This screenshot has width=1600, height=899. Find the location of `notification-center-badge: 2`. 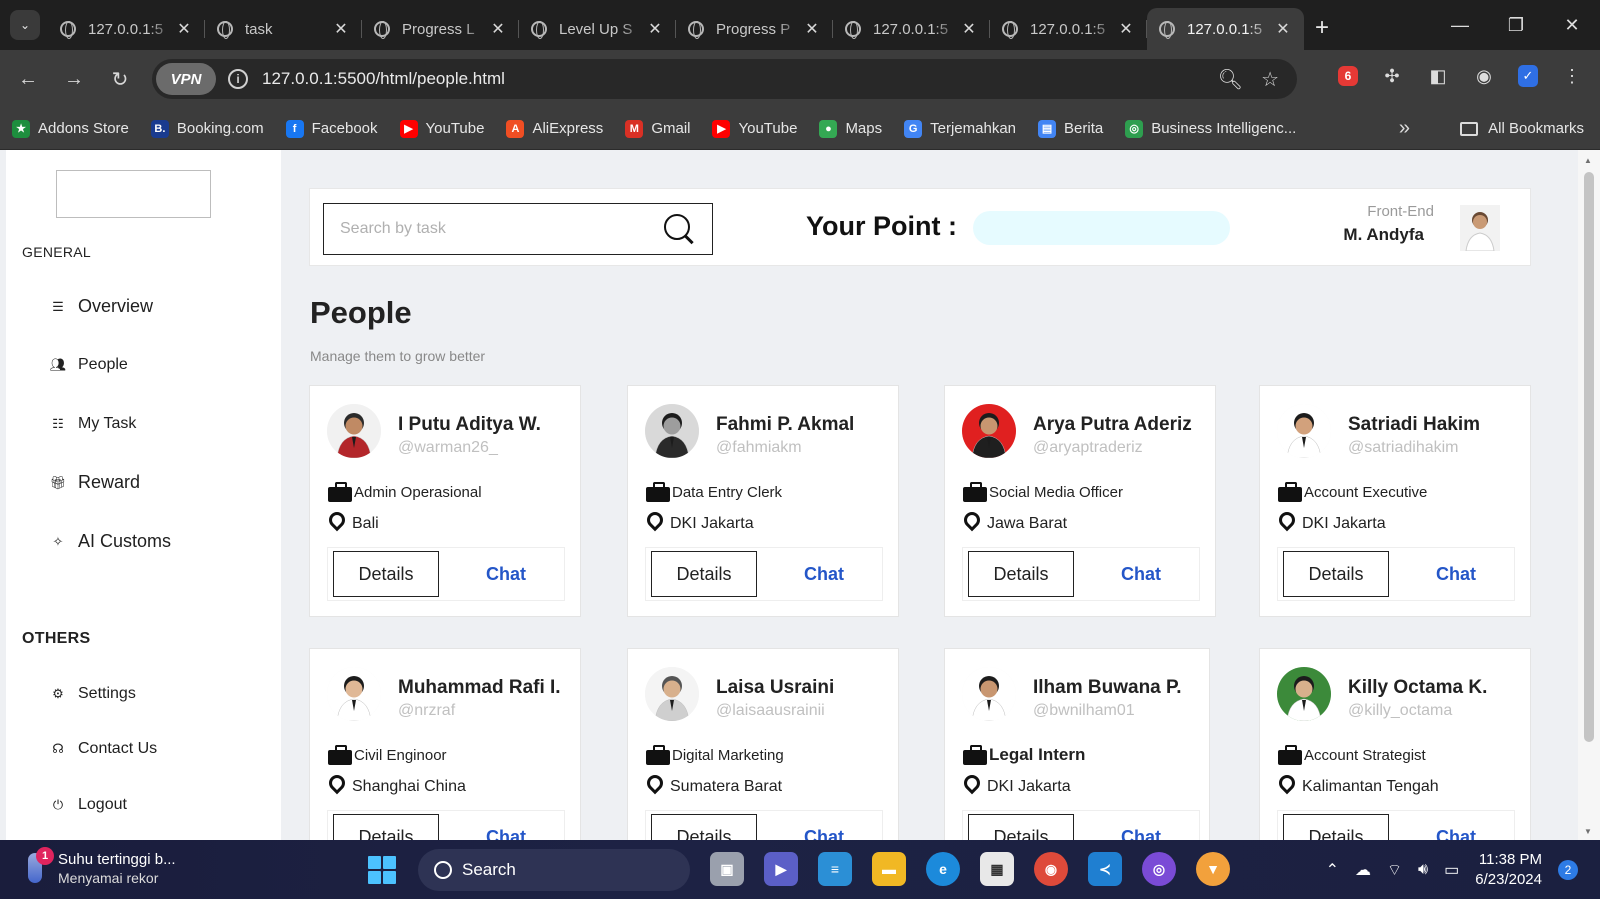

notification-center-badge: 2 is located at coordinates (1568, 870).